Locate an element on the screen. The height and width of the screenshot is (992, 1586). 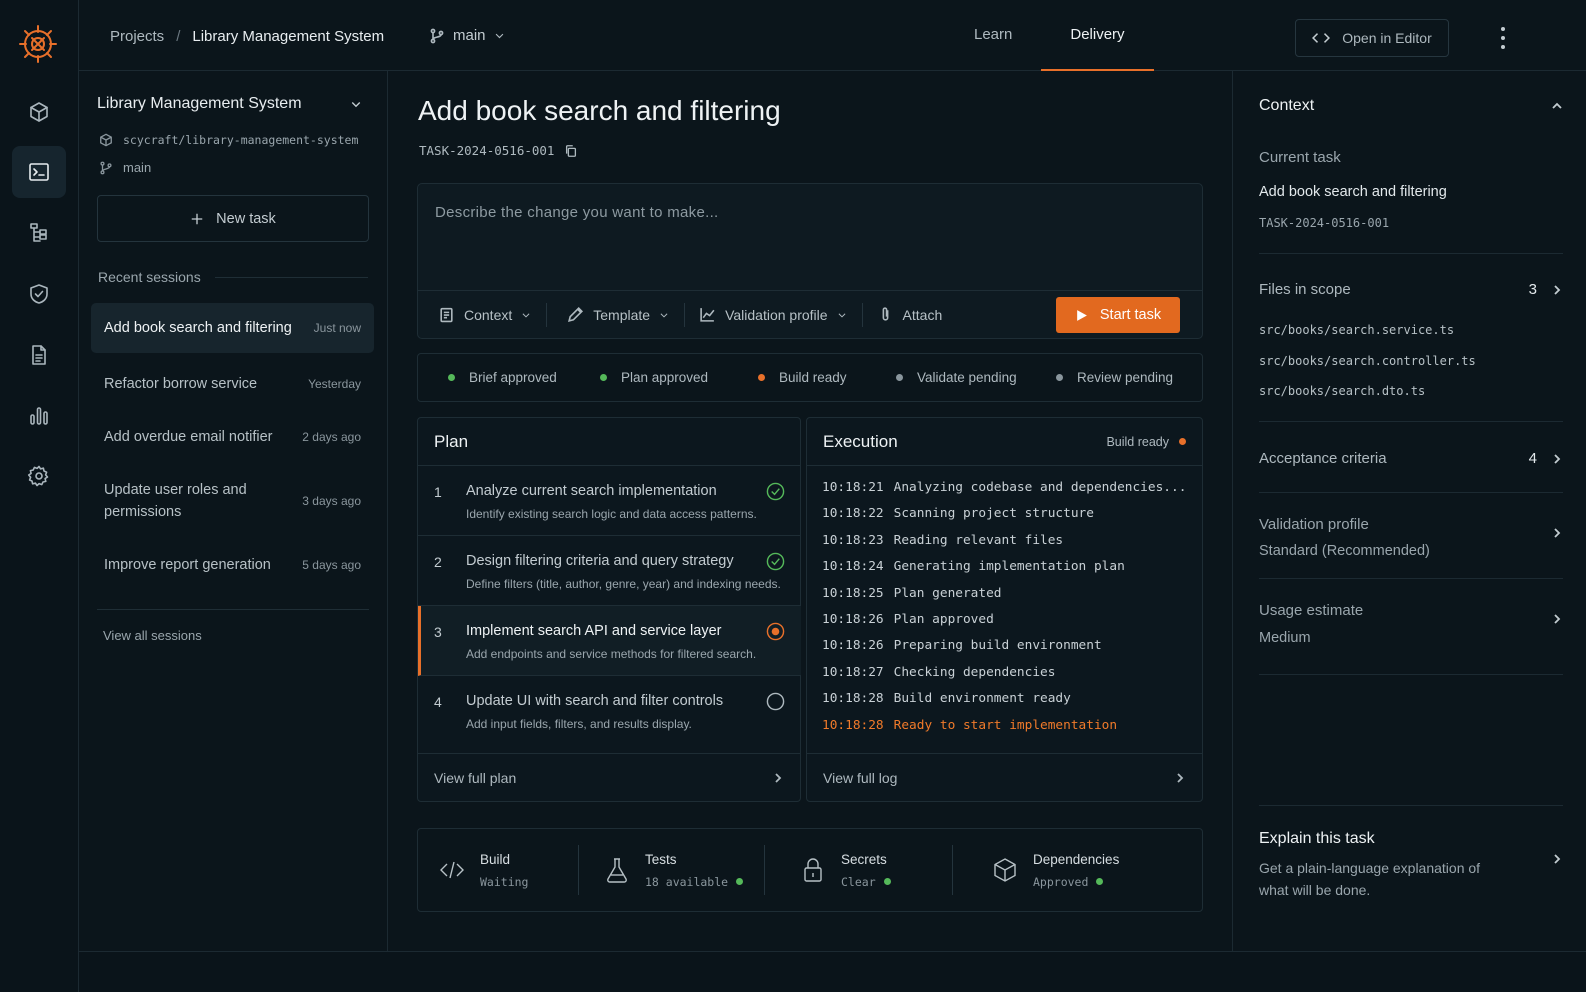
status-badge-label: Build ready is located at coordinates (1137, 441).